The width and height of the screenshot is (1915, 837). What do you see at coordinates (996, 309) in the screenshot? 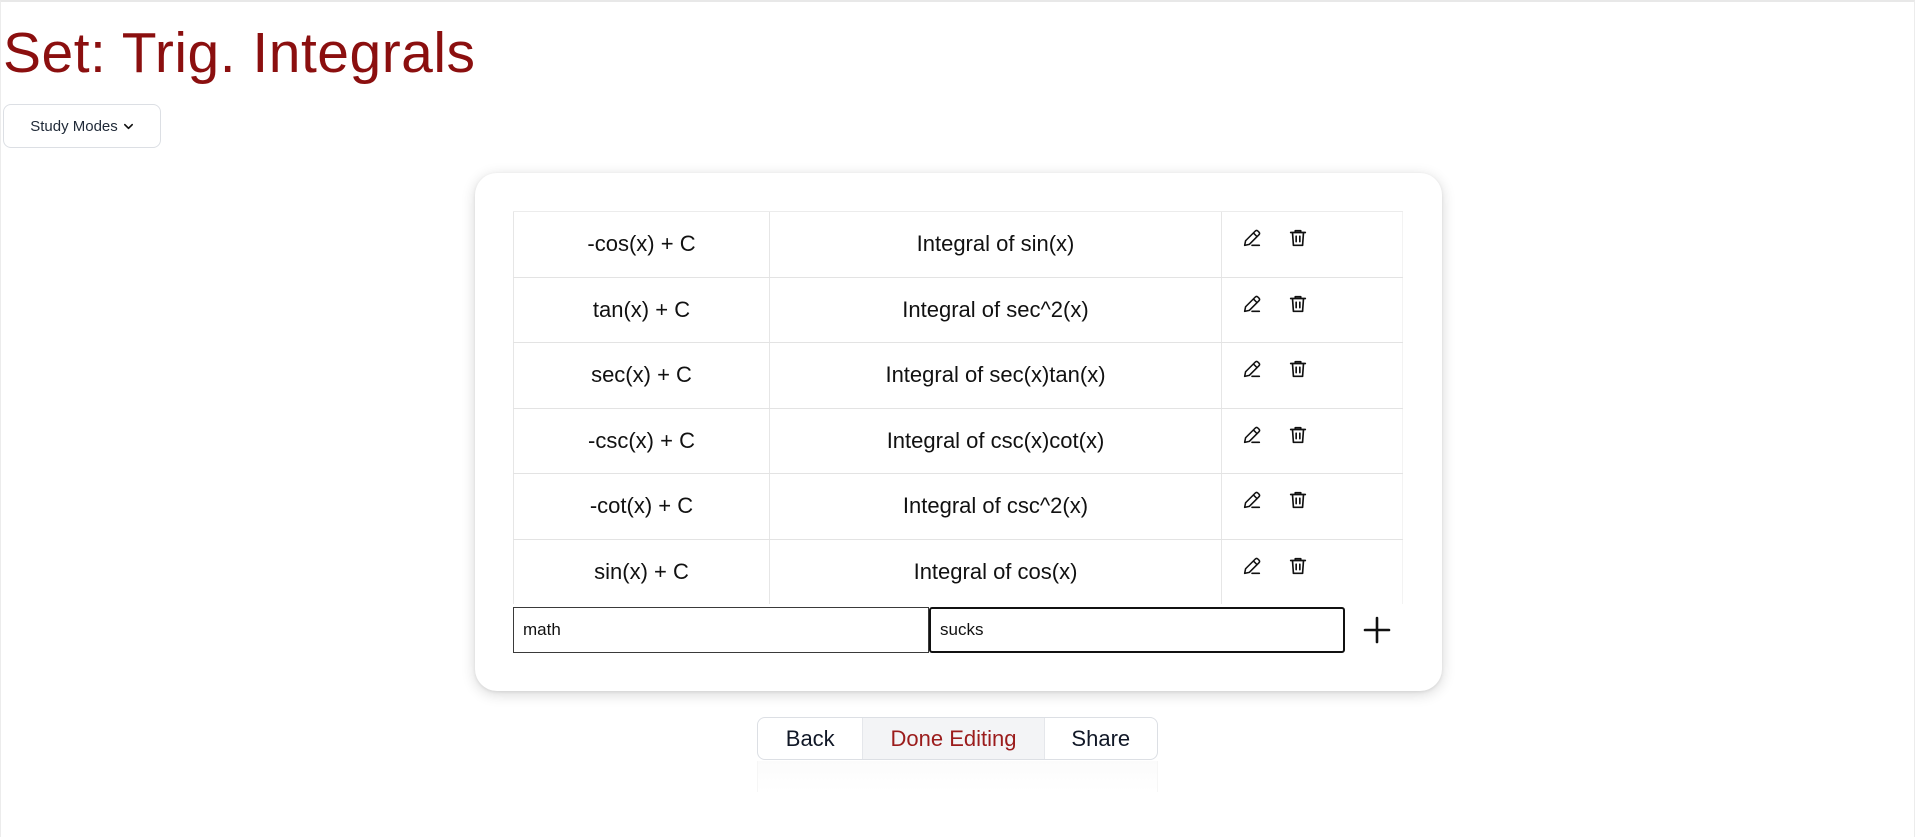
I see `definition-cell: Integral of sec^2(x)` at bounding box center [996, 309].